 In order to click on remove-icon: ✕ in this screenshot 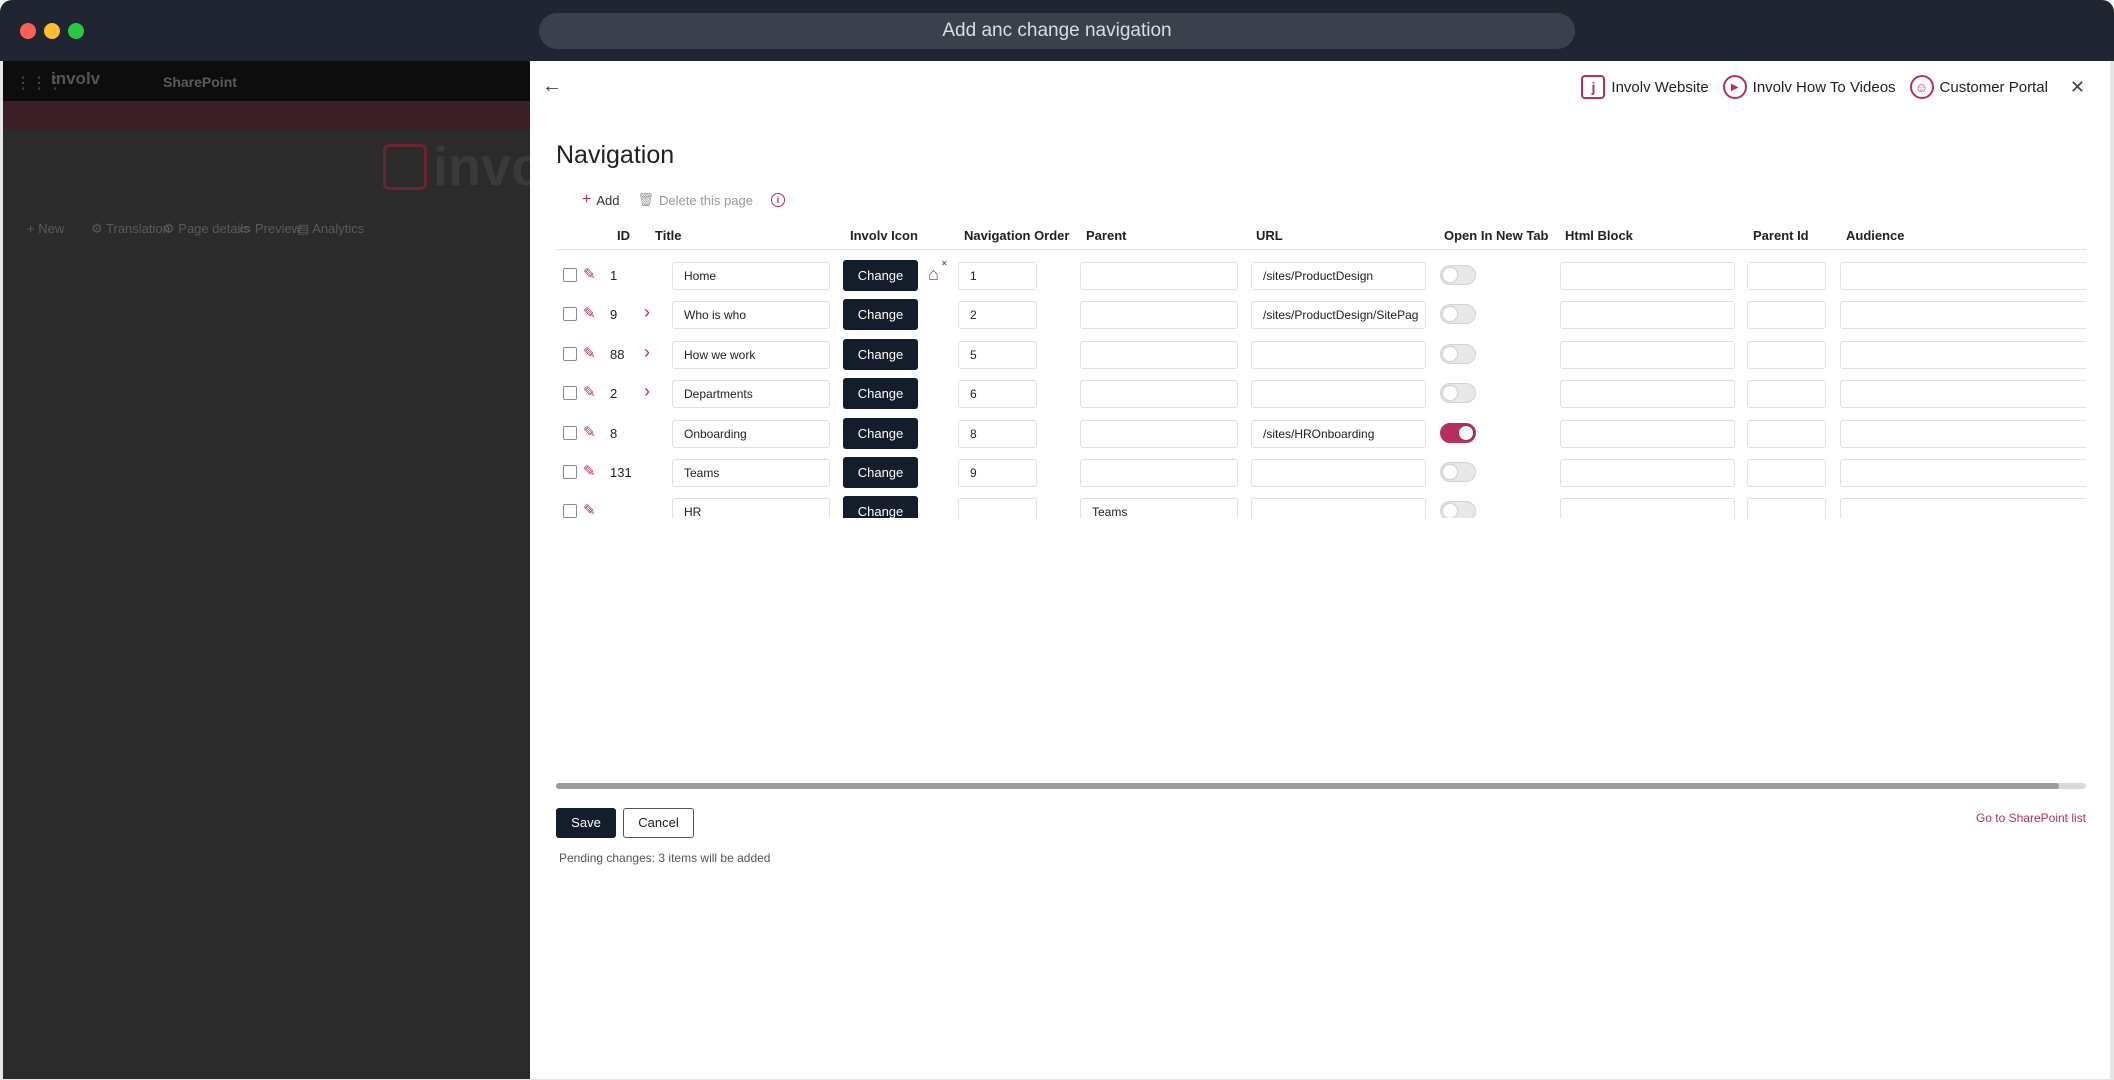, I will do `click(944, 263)`.